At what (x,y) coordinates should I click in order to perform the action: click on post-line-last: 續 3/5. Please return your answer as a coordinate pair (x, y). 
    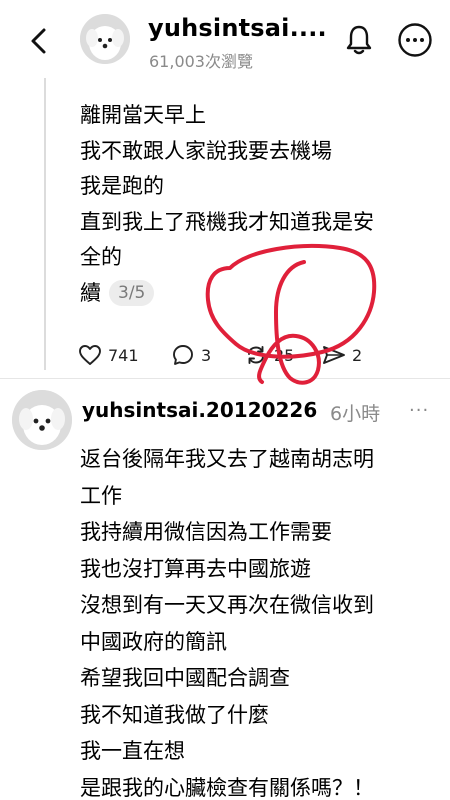
    Looking at the image, I should click on (260, 294).